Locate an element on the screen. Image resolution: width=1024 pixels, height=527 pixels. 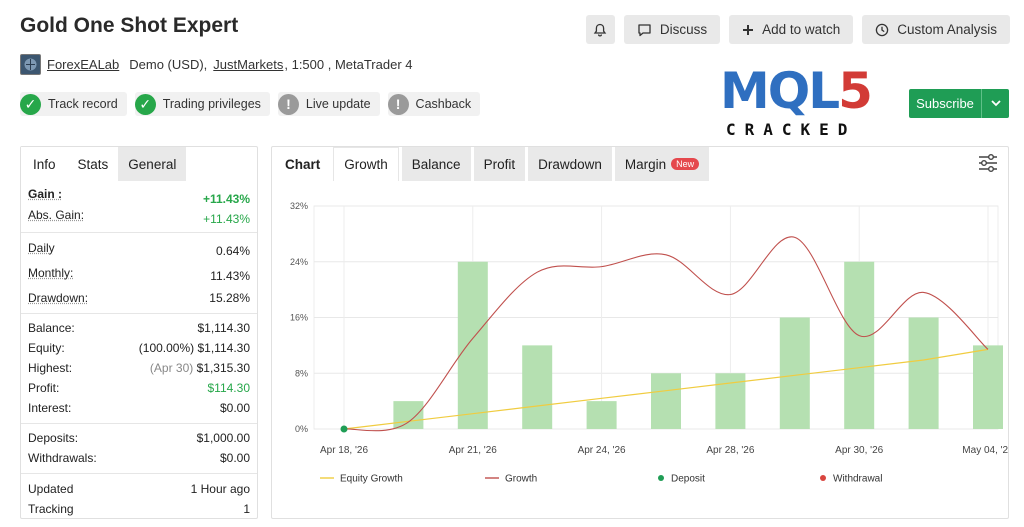
subscribe-dropdown is located at coordinates (995, 103).